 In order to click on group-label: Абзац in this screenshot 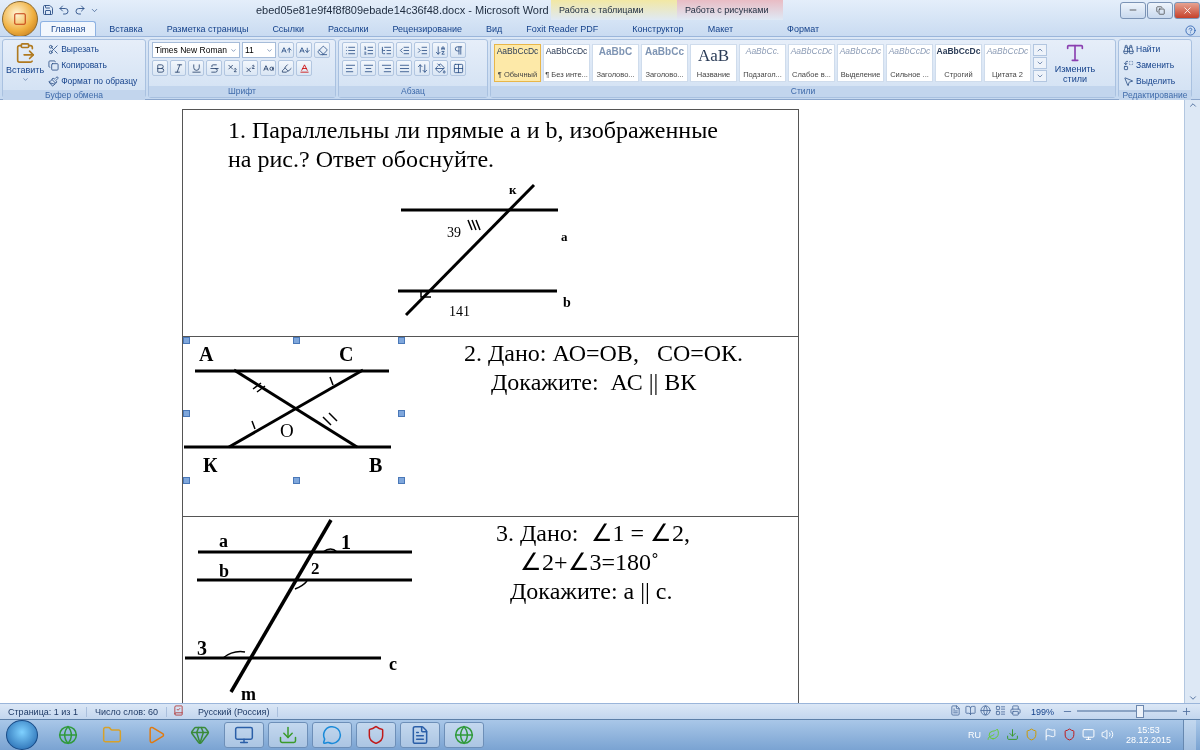, I will do `click(413, 91)`.